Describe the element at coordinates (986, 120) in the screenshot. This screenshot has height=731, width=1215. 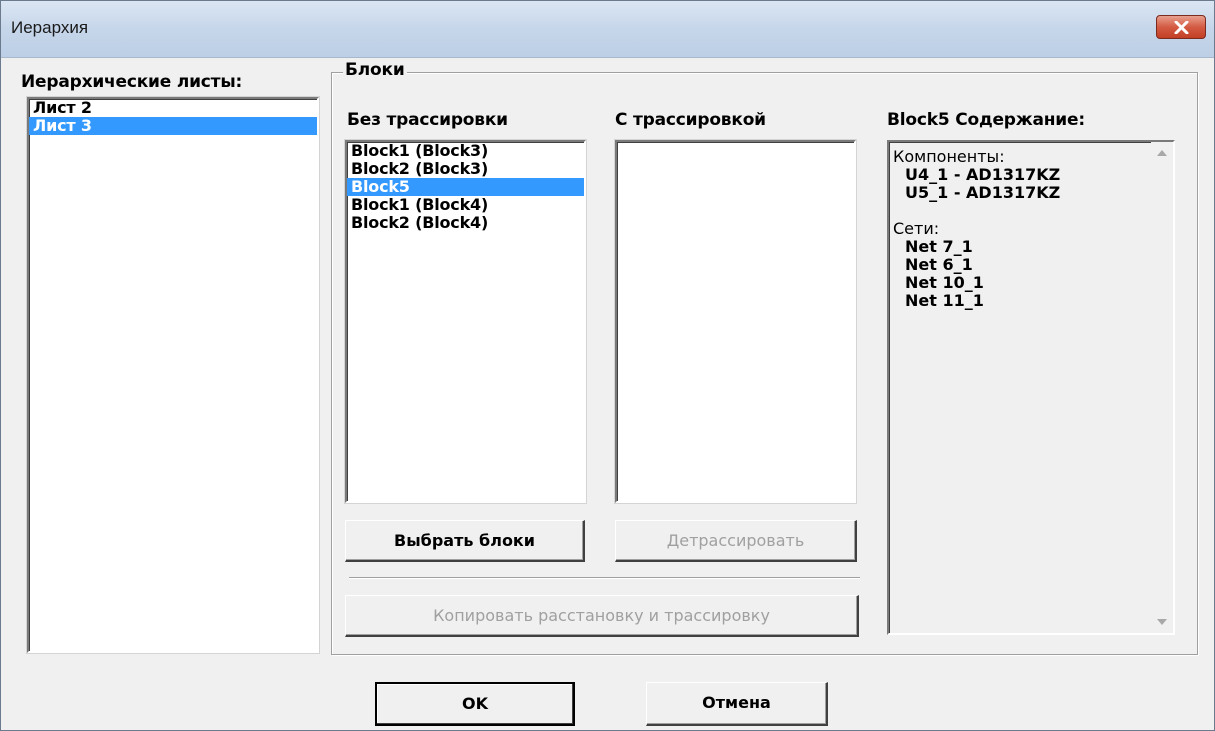
I see `content-label: Block5 Содержание:` at that location.